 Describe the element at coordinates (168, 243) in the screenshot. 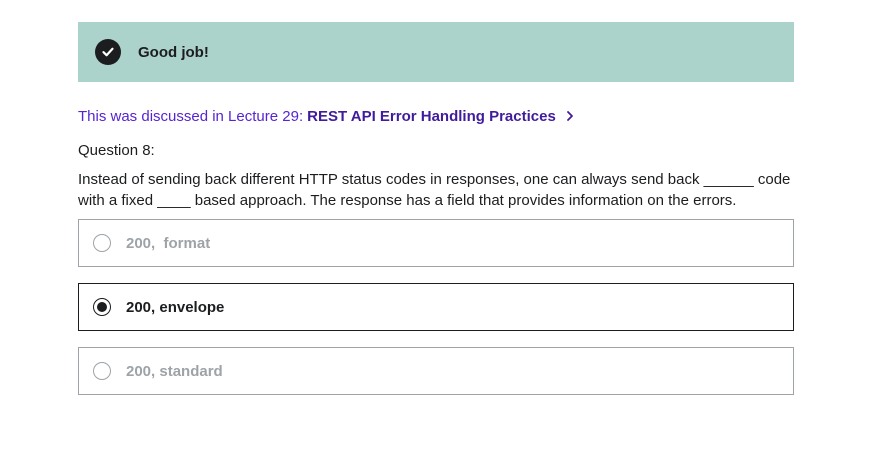

I see `answer-option-label: 200, format` at that location.